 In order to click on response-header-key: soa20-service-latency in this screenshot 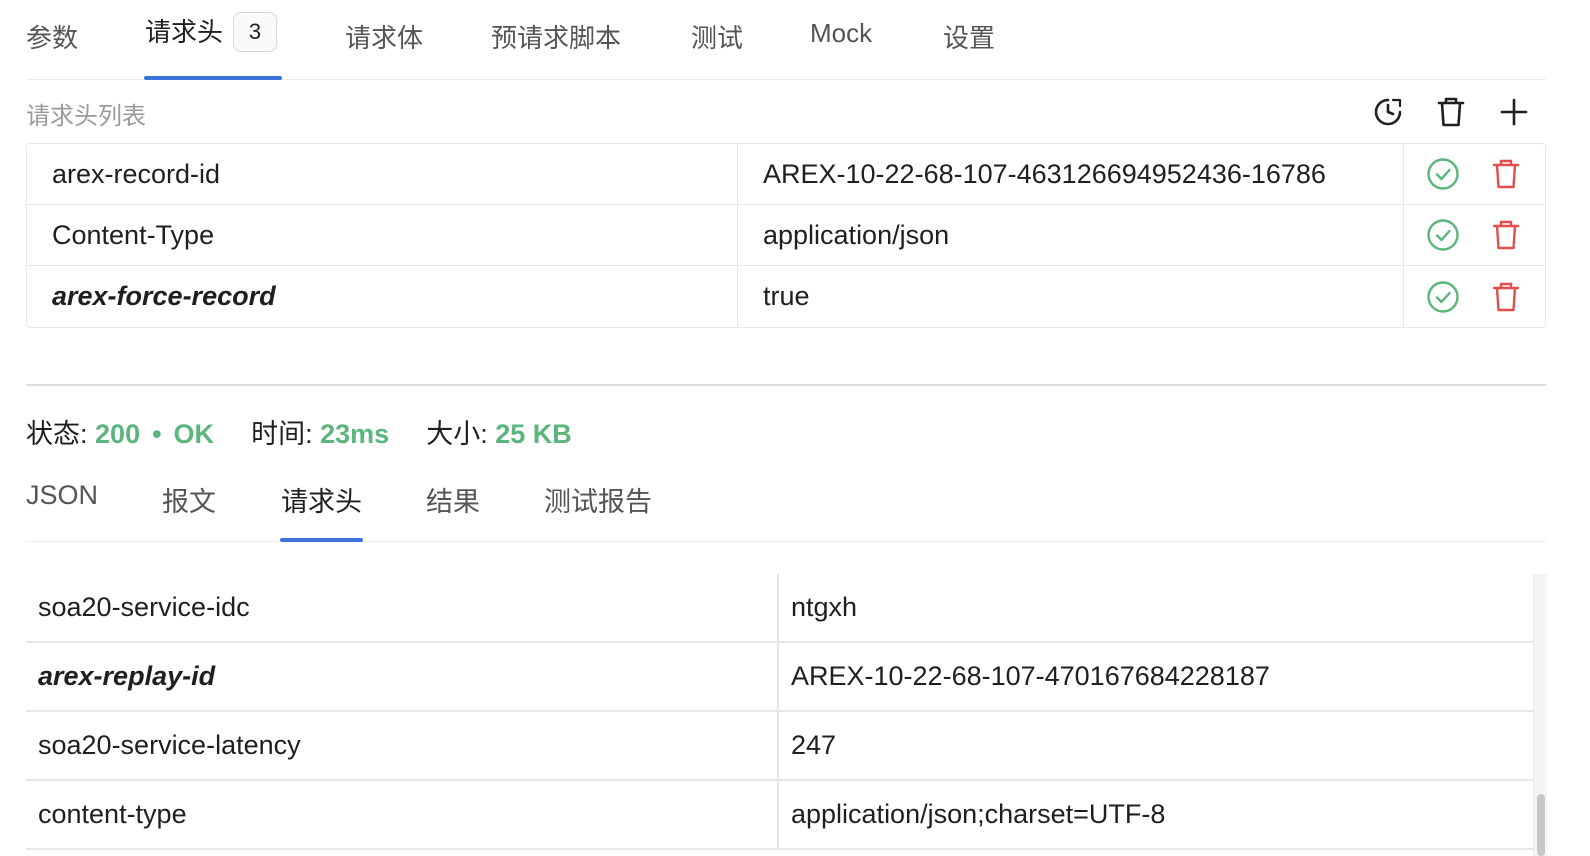, I will do `click(402, 745)`.